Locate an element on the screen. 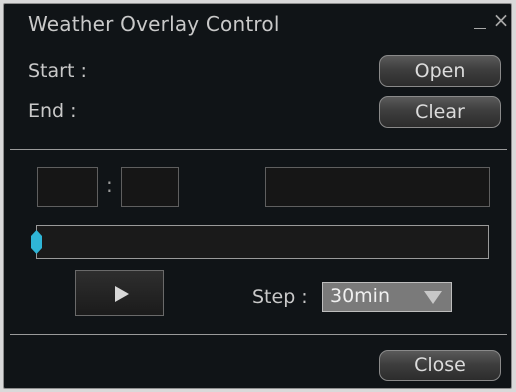  end-label: End : is located at coordinates (52, 111).